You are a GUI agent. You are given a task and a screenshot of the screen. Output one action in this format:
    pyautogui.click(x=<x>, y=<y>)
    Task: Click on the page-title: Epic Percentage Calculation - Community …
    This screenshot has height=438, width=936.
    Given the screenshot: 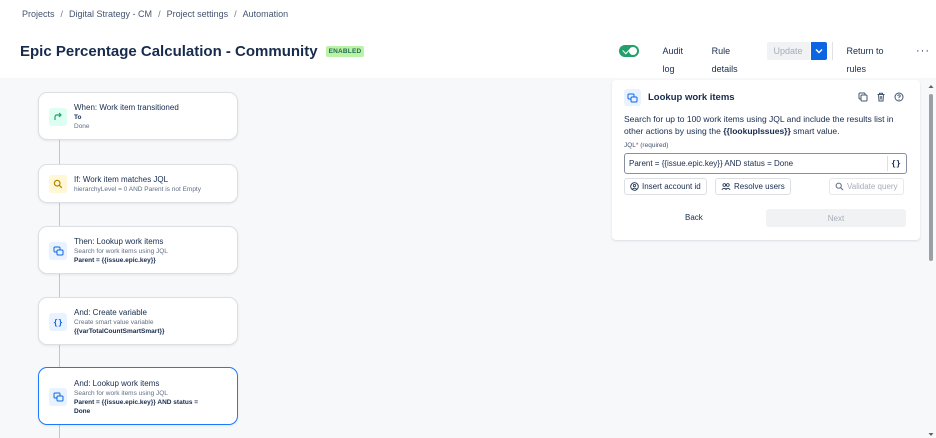 What is the action you would take?
    pyautogui.click(x=192, y=51)
    